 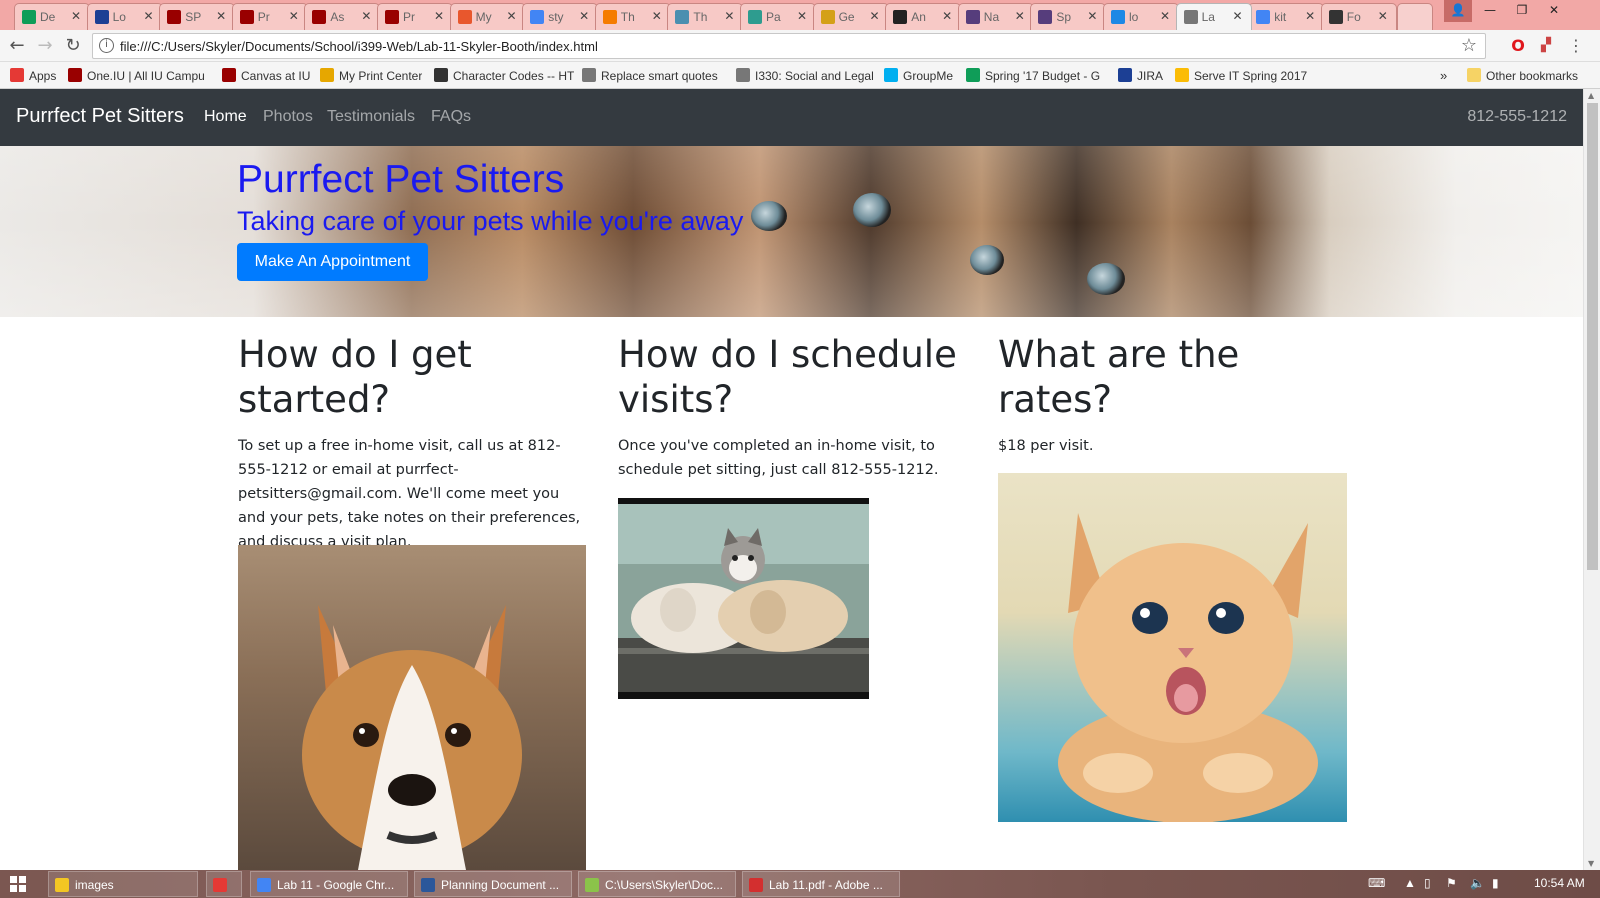 I want to click on bookmark-item: JIRA, so click(x=1140, y=76).